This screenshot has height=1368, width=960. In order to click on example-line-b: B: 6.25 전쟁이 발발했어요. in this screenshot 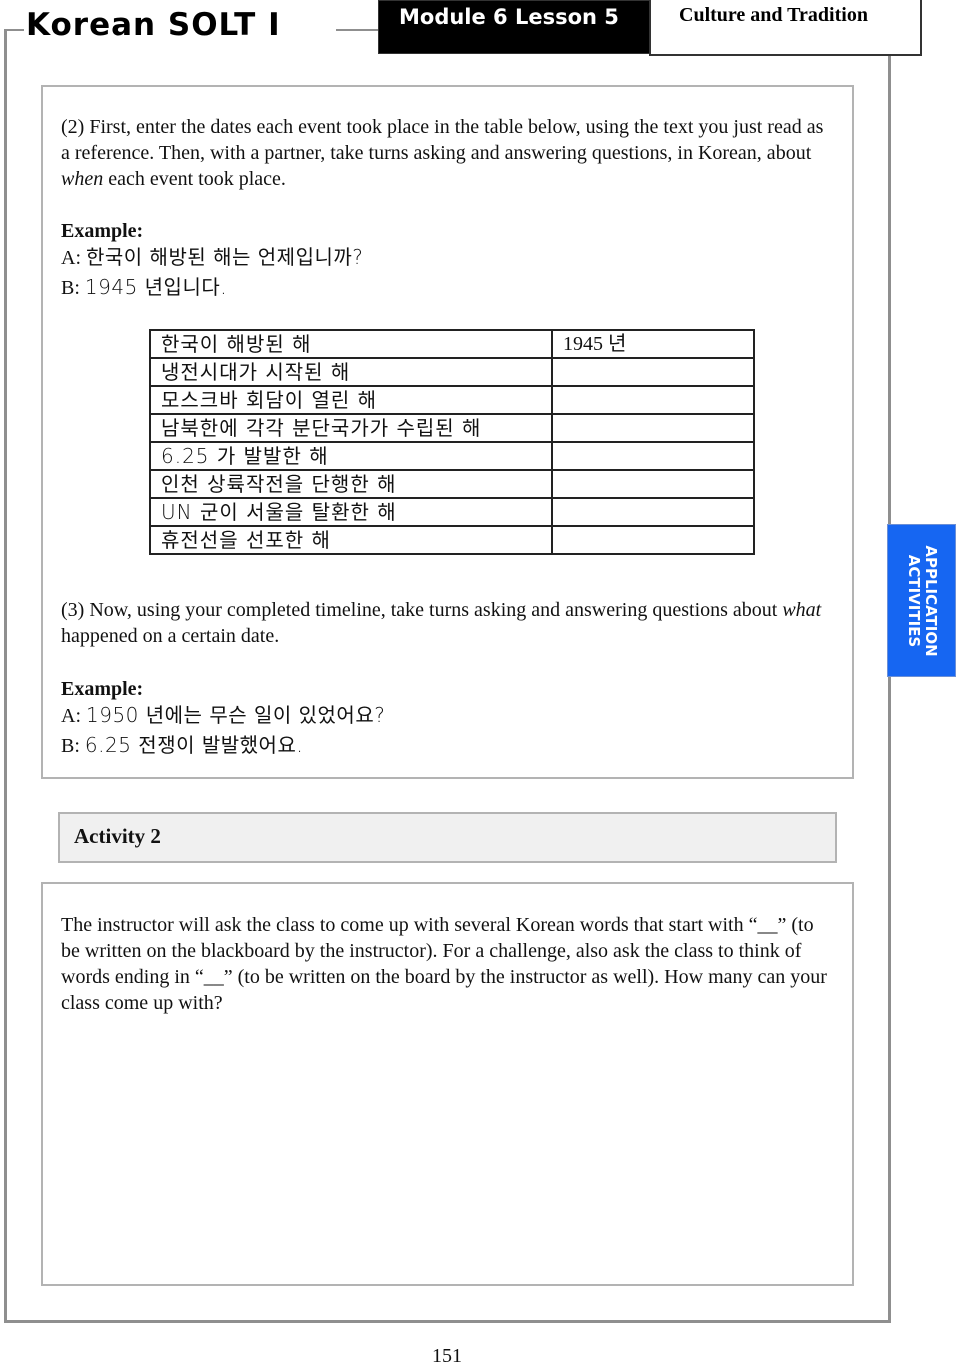, I will do `click(182, 745)`.